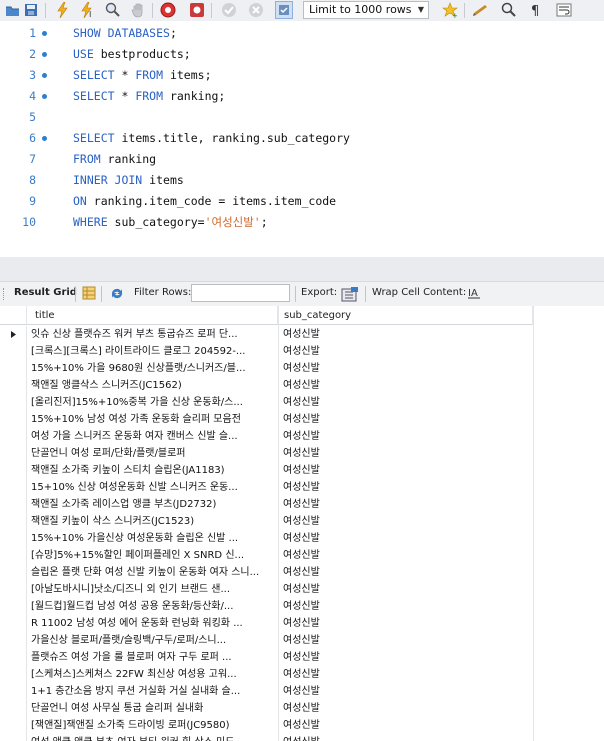  Describe the element at coordinates (350, 295) in the screenshot. I see `export-icon` at that location.